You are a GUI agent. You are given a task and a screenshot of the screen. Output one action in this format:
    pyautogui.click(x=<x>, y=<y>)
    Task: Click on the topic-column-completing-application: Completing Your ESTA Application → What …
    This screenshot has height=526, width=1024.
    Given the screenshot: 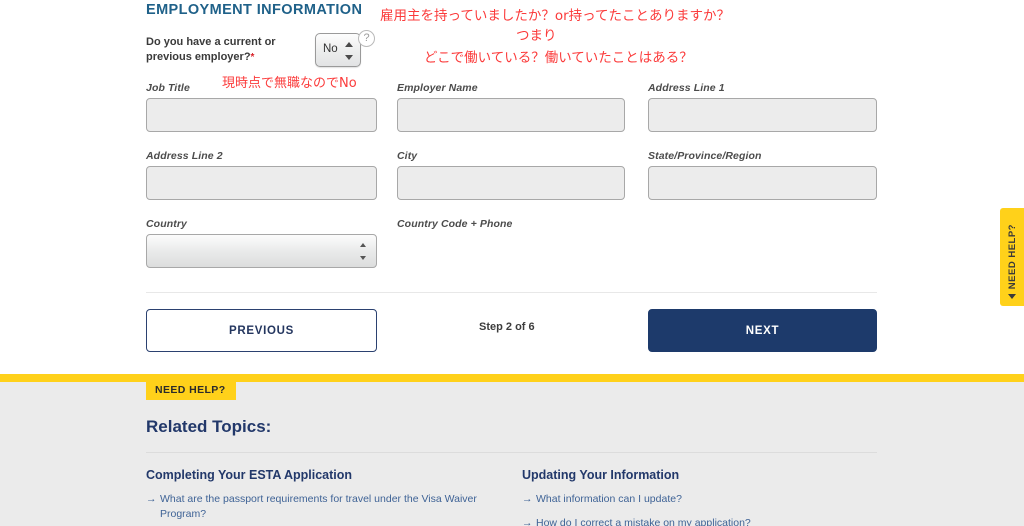 What is the action you would take?
    pyautogui.click(x=321, y=497)
    